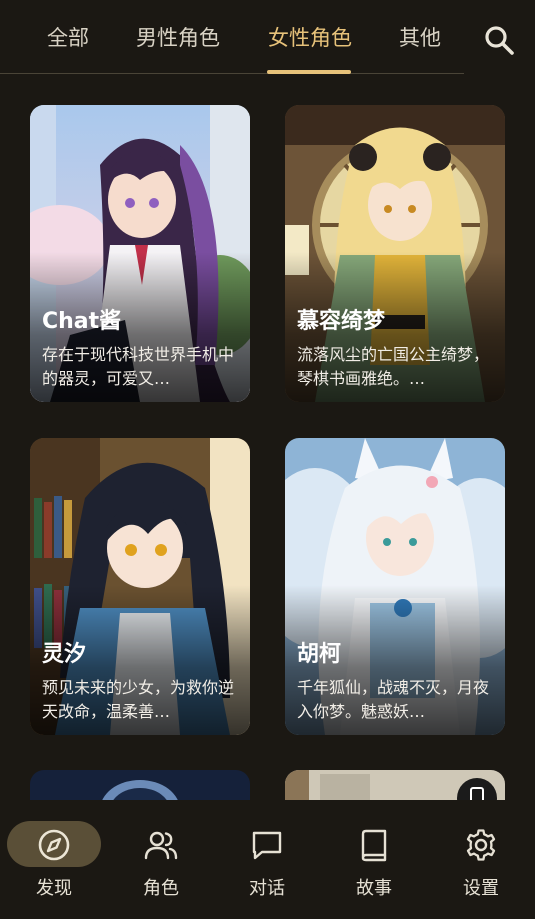  I want to click on book-icon, so click(374, 845).